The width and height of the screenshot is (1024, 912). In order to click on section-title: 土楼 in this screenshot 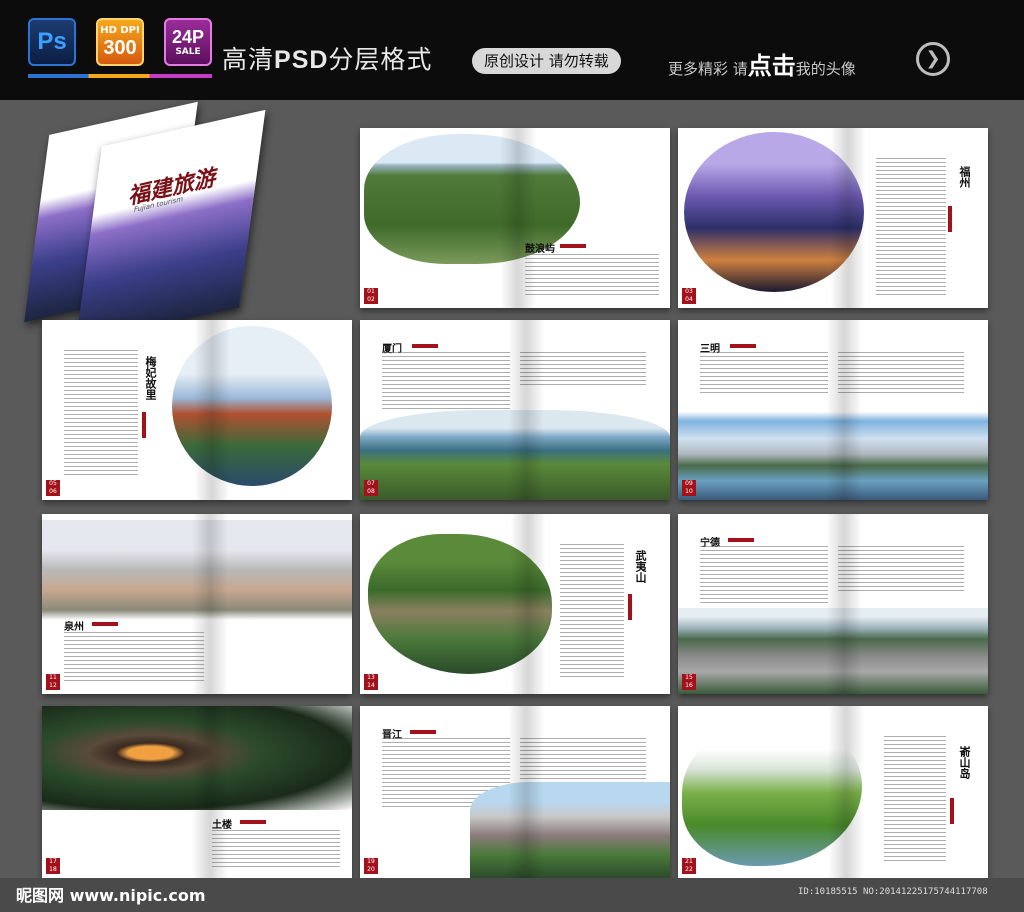, I will do `click(222, 825)`.